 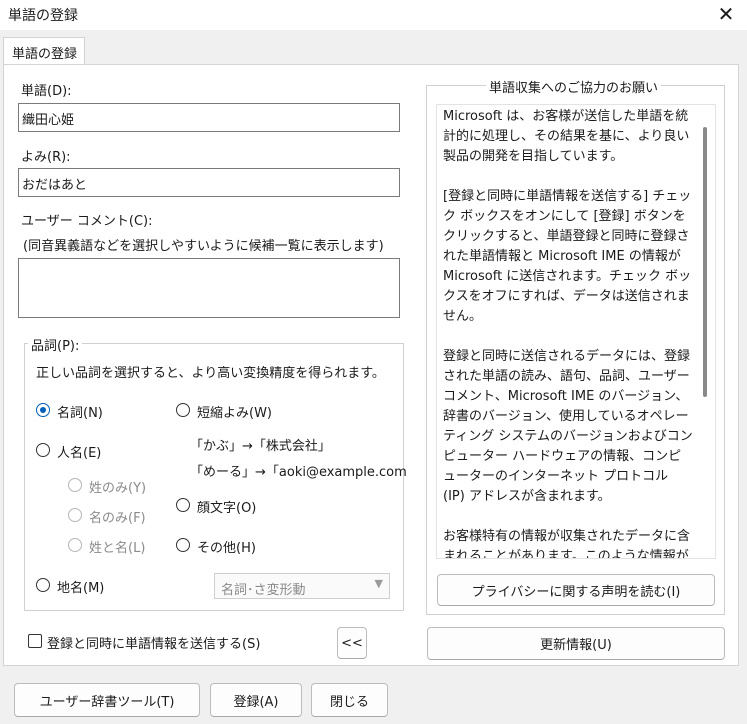 What do you see at coordinates (87, 221) in the screenshot?
I see `comment-label: ユーザー コメント(C):` at bounding box center [87, 221].